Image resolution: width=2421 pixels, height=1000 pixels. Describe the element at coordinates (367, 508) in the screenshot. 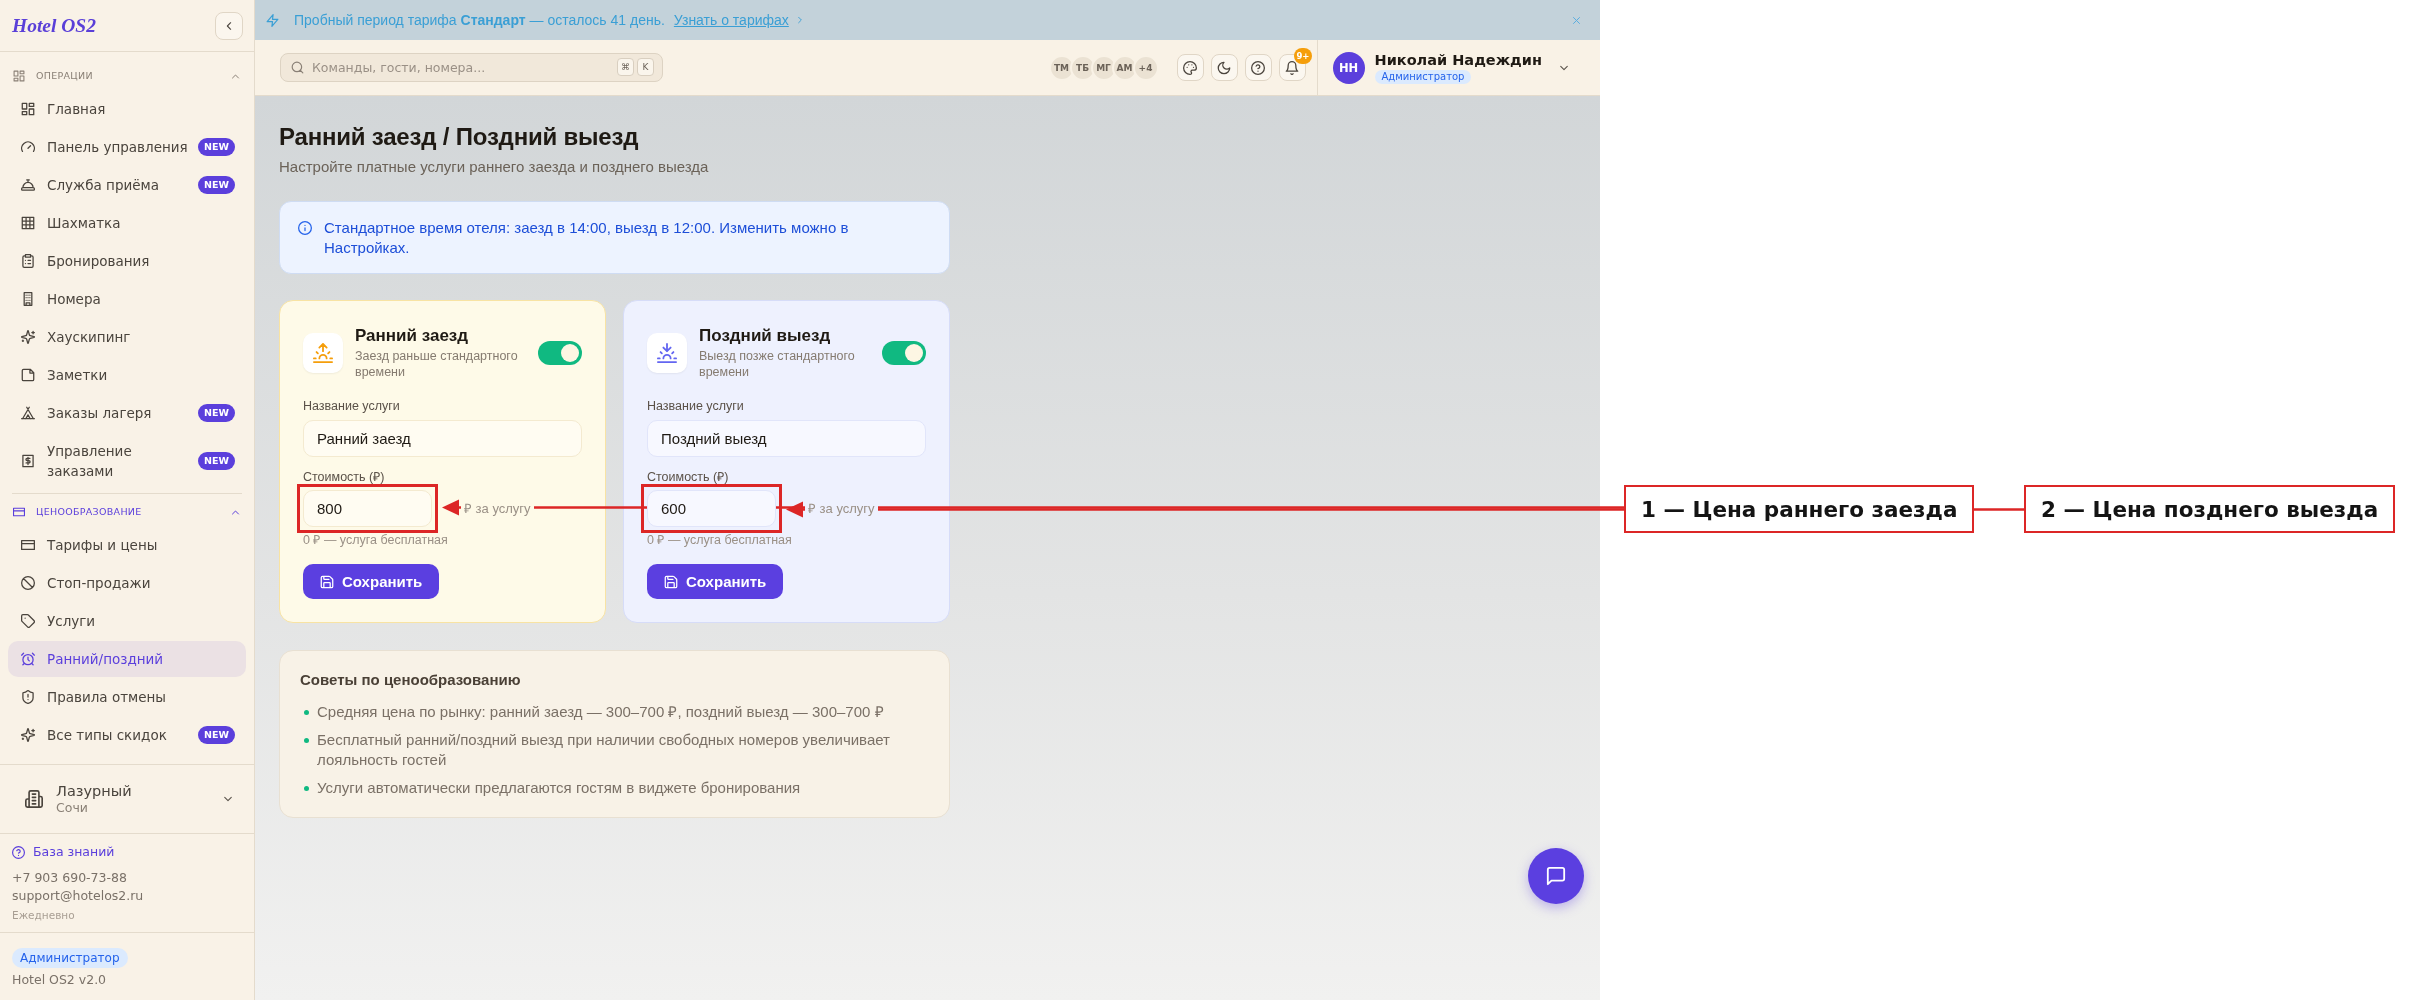

I see `price-input: 800` at that location.